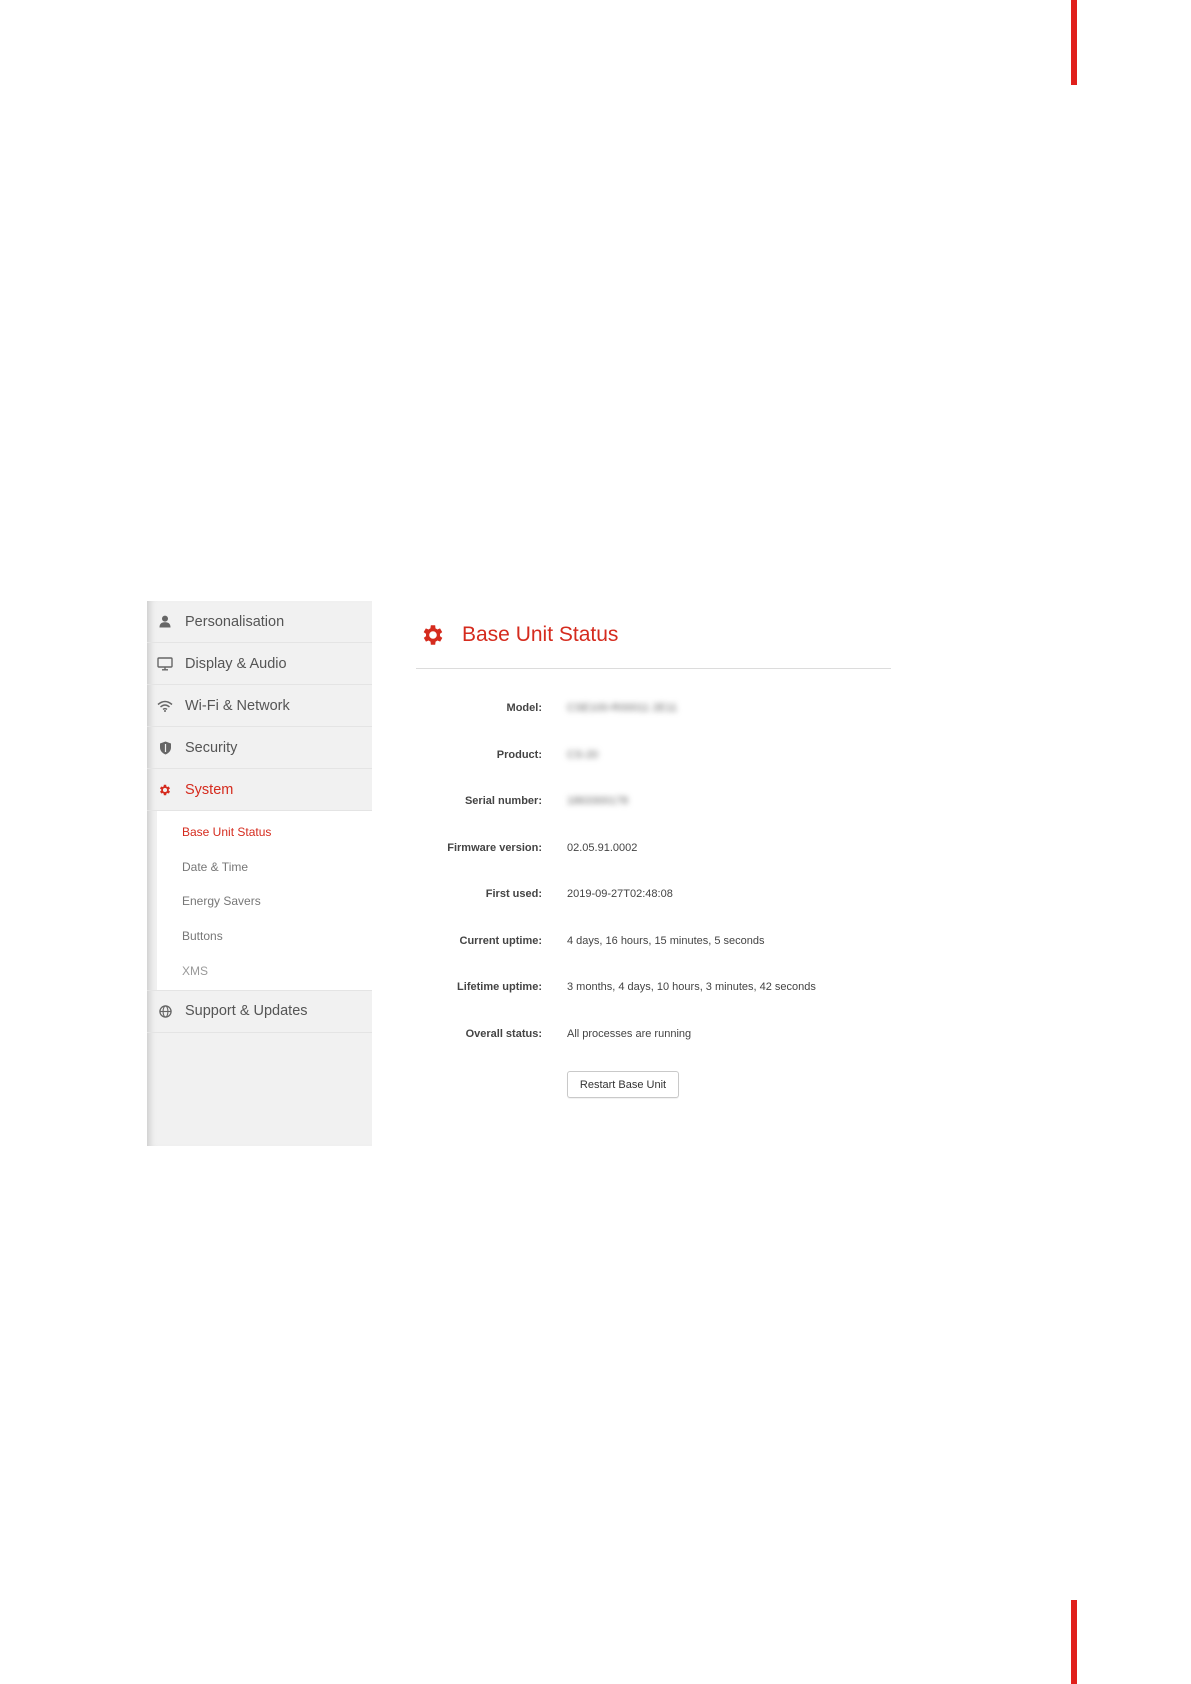  I want to click on status-value: CS-20, so click(583, 755).